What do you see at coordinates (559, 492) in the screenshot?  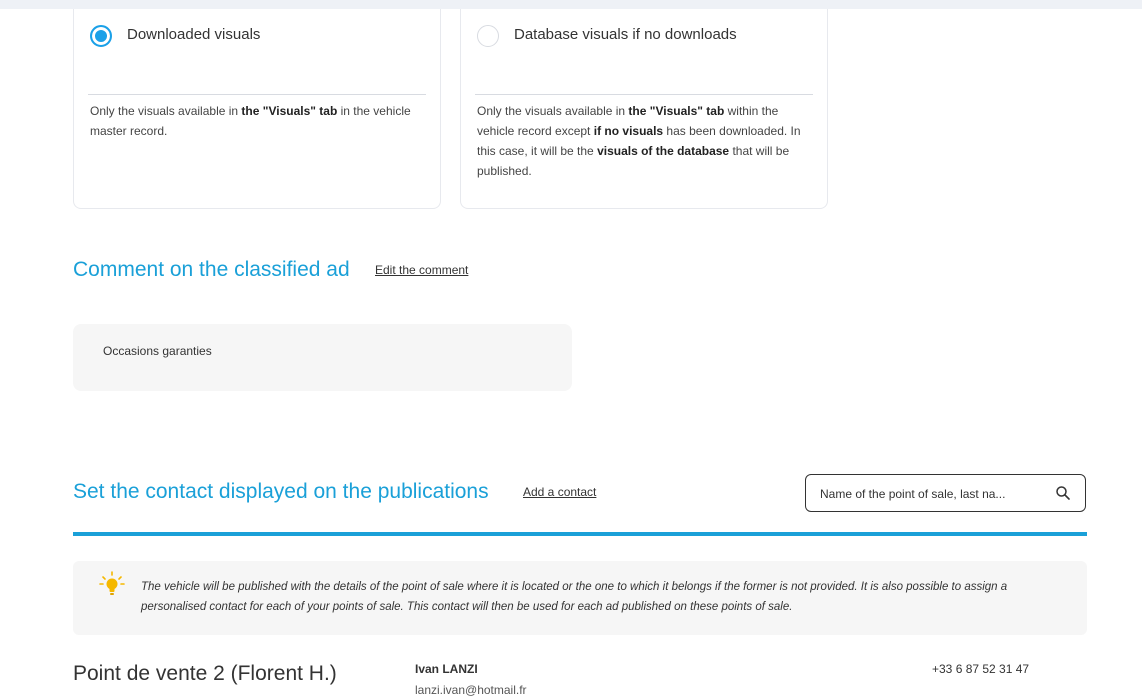 I see `add-contact-link: Add a contact` at bounding box center [559, 492].